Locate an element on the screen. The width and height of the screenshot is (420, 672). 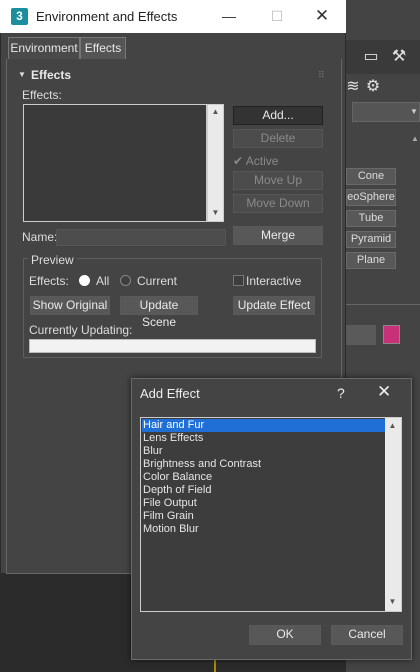
object-name-field is located at coordinates (361, 335).